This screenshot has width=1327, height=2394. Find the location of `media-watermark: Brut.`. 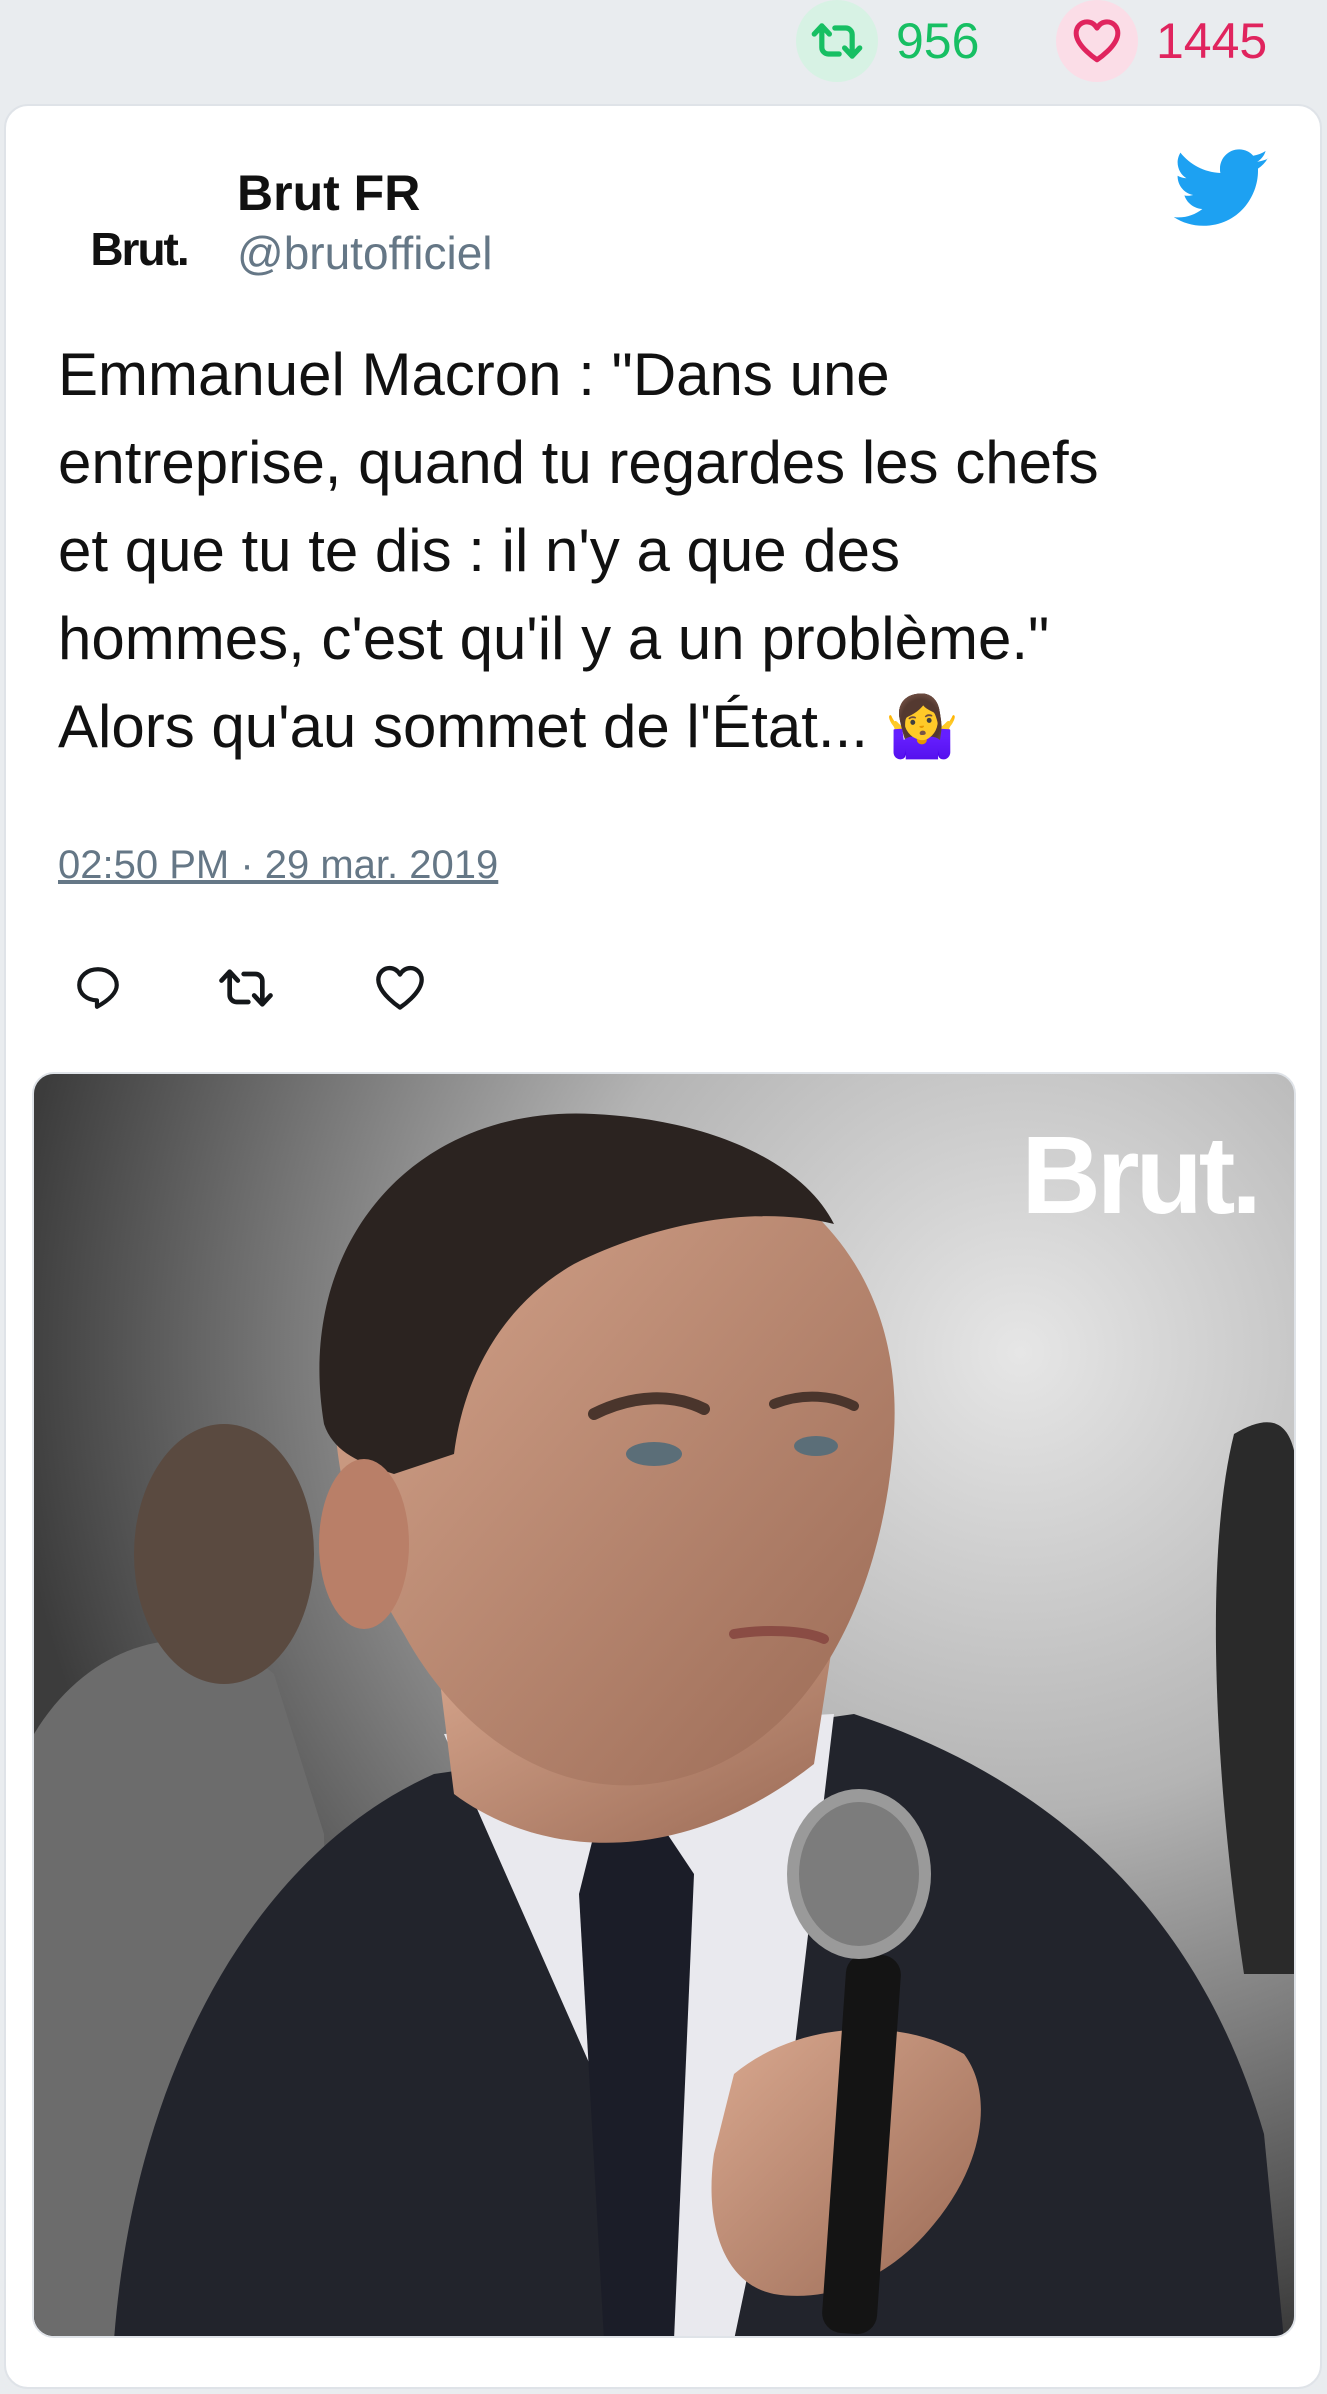

media-watermark: Brut. is located at coordinates (1141, 1175).